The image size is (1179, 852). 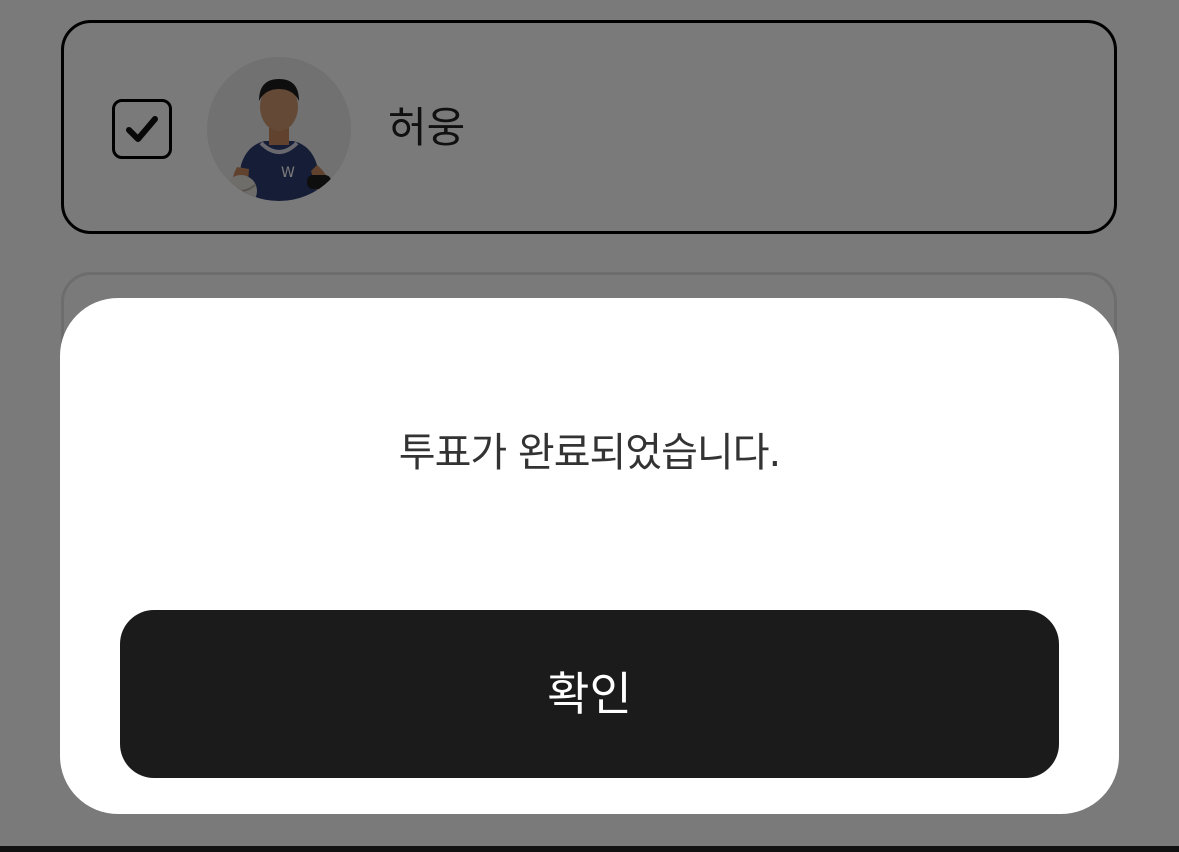 I want to click on confirm-button-label: 확인, so click(x=589, y=694).